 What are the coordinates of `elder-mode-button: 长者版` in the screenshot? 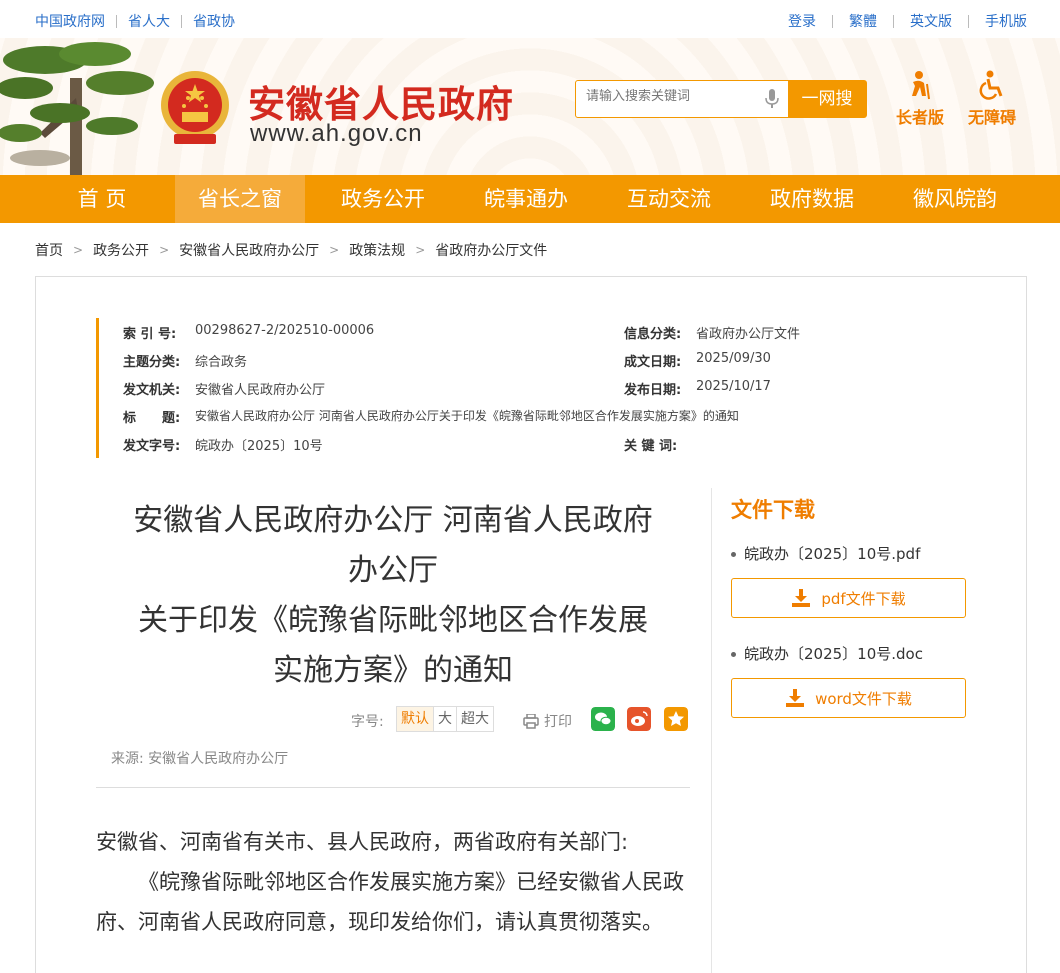 It's located at (920, 99).